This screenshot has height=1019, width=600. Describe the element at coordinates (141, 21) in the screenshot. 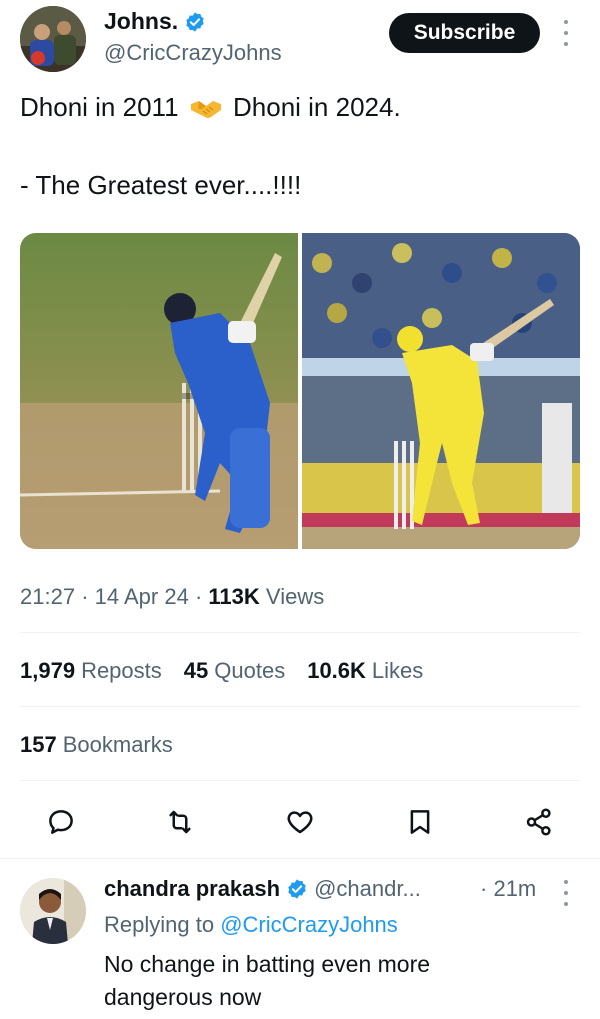

I see `author-name-text: Johns.` at that location.